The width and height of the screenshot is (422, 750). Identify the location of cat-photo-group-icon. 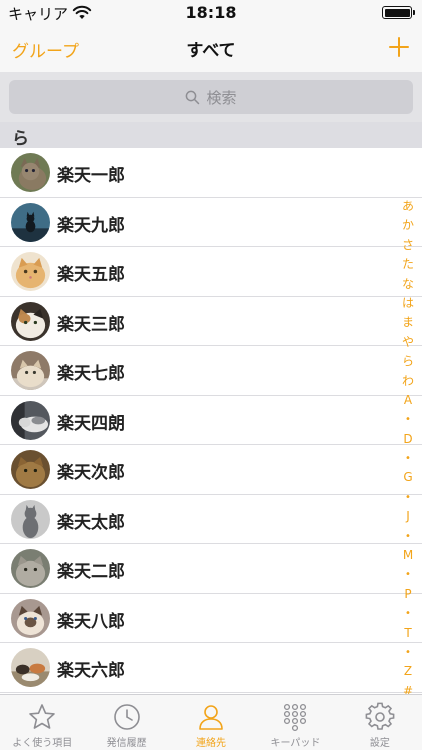
(30, 667).